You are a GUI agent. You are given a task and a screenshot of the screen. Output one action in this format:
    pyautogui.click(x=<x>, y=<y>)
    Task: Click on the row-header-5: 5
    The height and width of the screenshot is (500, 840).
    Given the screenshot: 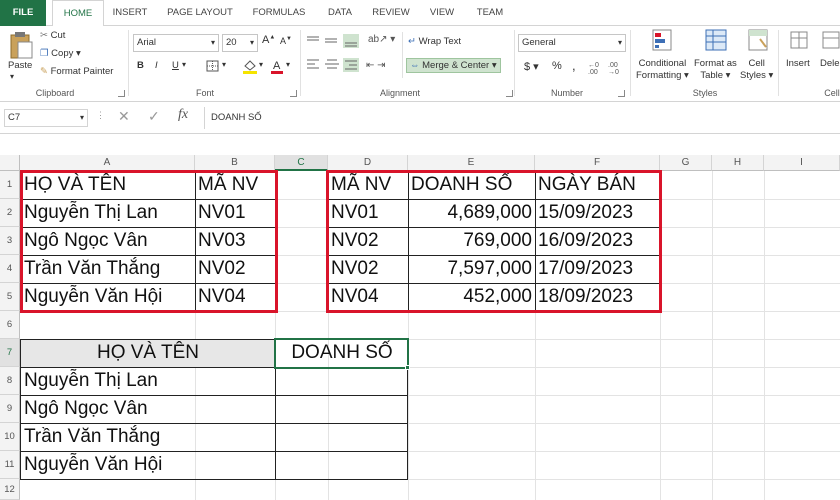 What is the action you would take?
    pyautogui.click(x=10, y=297)
    